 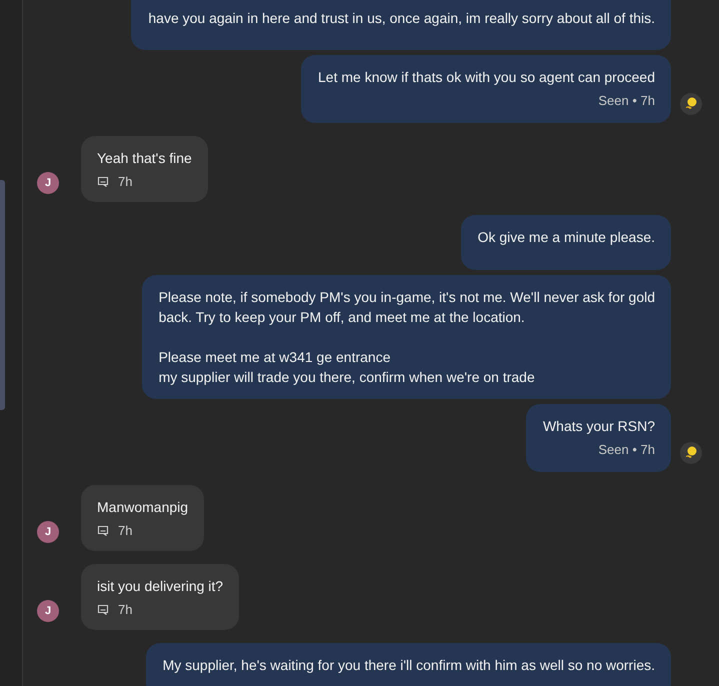 I want to click on message-text: Yeah that's fine, so click(x=144, y=158).